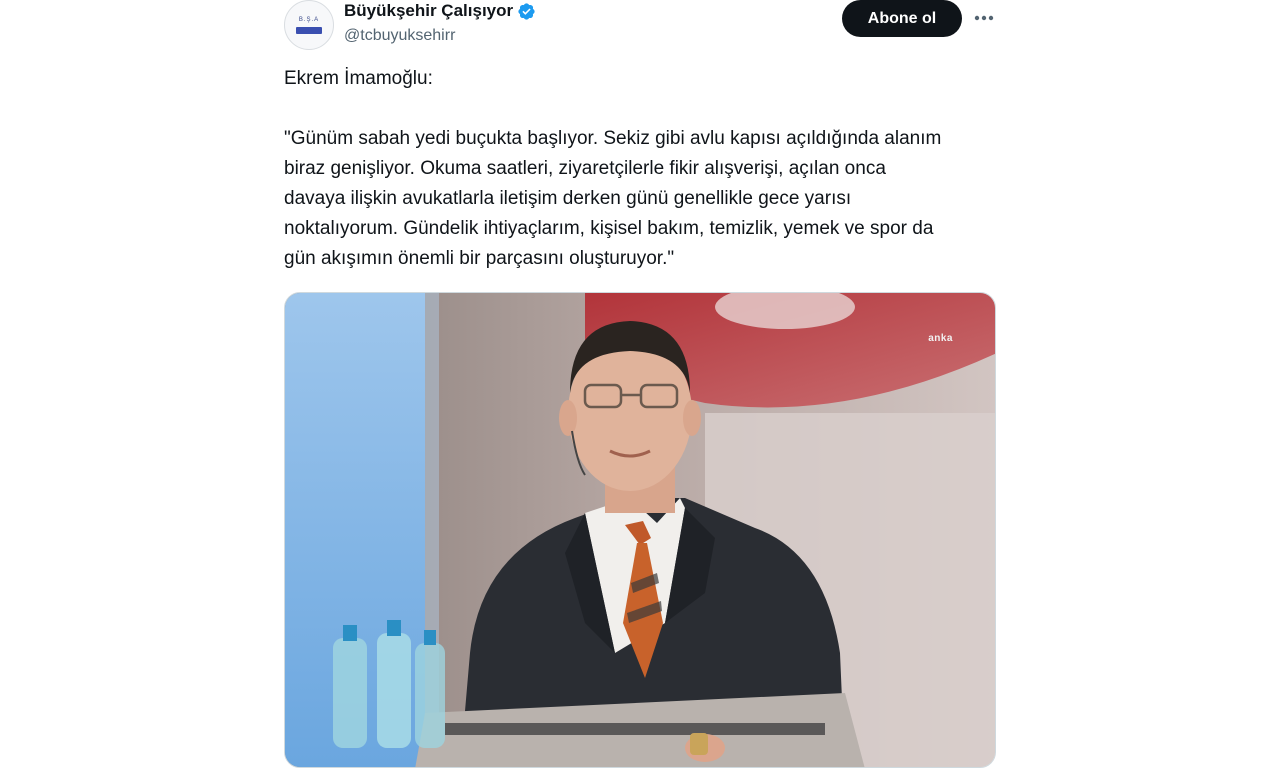 This screenshot has height=768, width=1280. I want to click on follow-button: Abone ol, so click(902, 18).